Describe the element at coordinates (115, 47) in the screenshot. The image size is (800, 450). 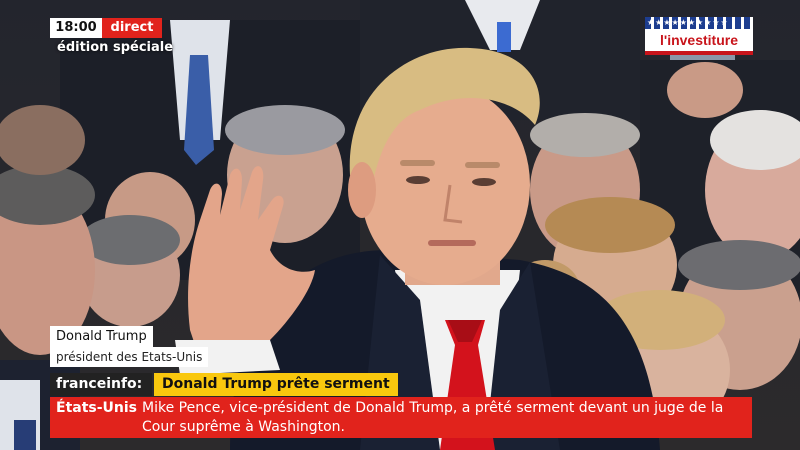
I see `program-title: édition spéciale` at that location.